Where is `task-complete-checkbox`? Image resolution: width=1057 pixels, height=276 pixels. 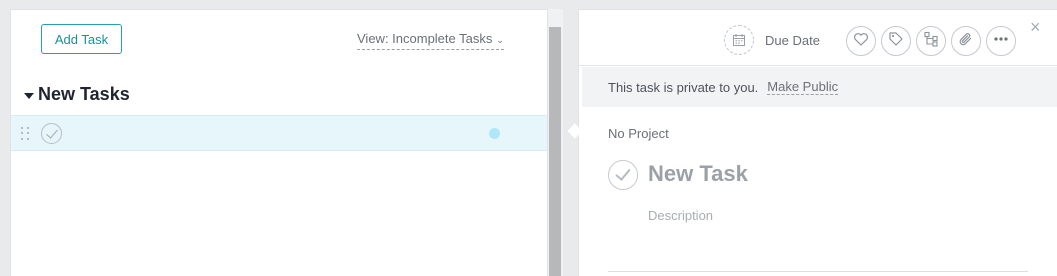
task-complete-checkbox is located at coordinates (51, 133).